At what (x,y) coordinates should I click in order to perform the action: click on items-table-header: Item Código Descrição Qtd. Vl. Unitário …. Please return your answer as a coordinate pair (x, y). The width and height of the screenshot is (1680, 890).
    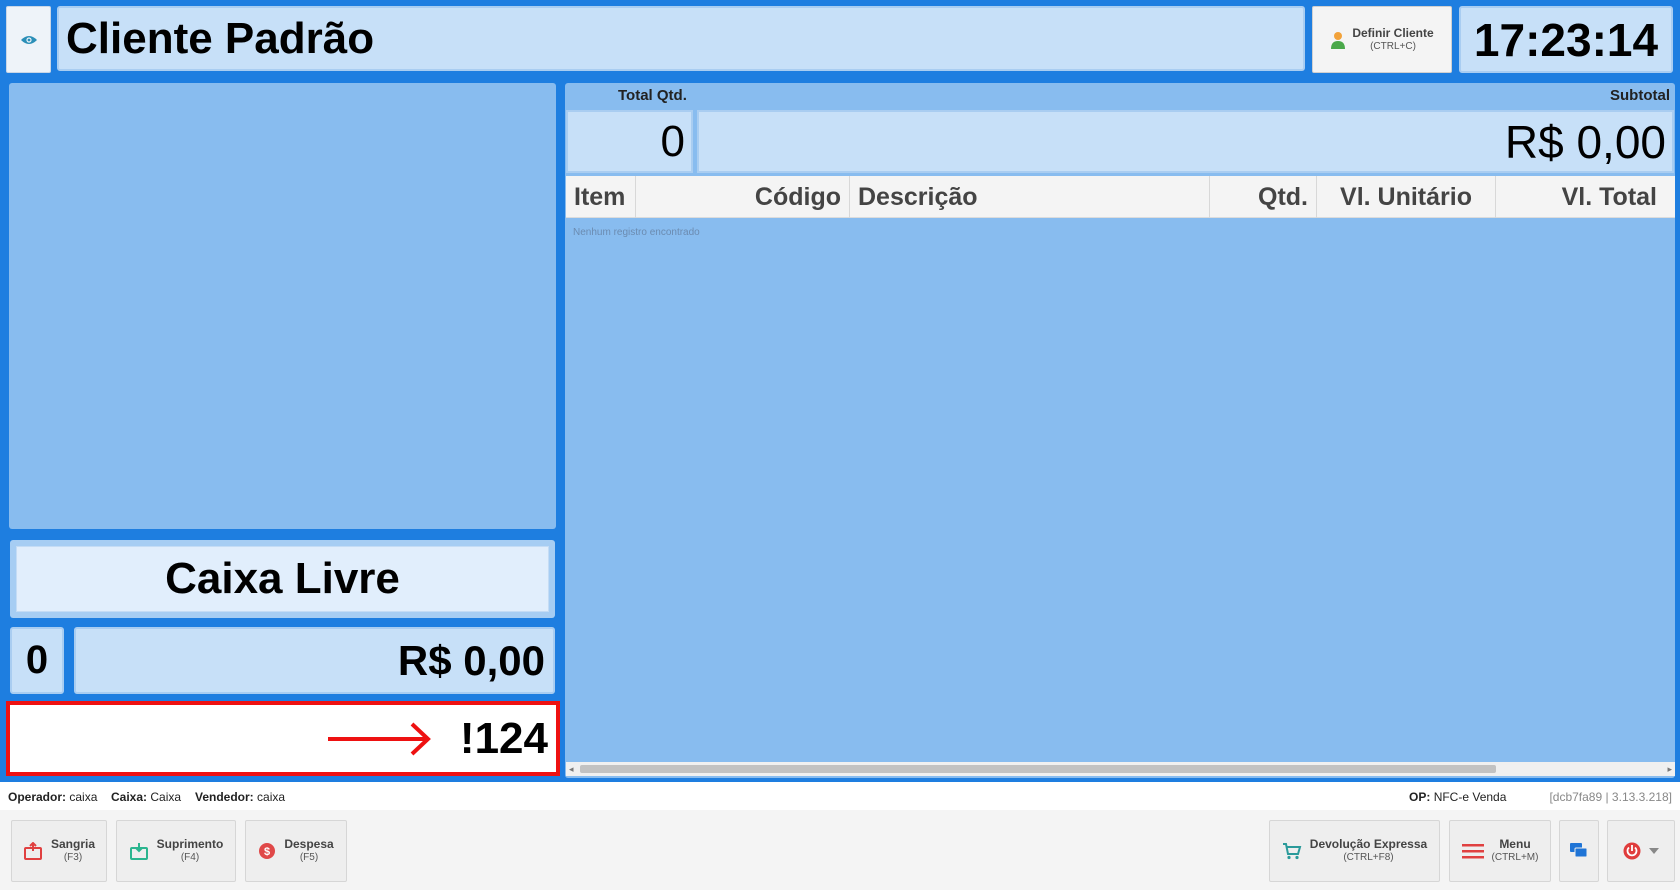
    Looking at the image, I should click on (1120, 197).